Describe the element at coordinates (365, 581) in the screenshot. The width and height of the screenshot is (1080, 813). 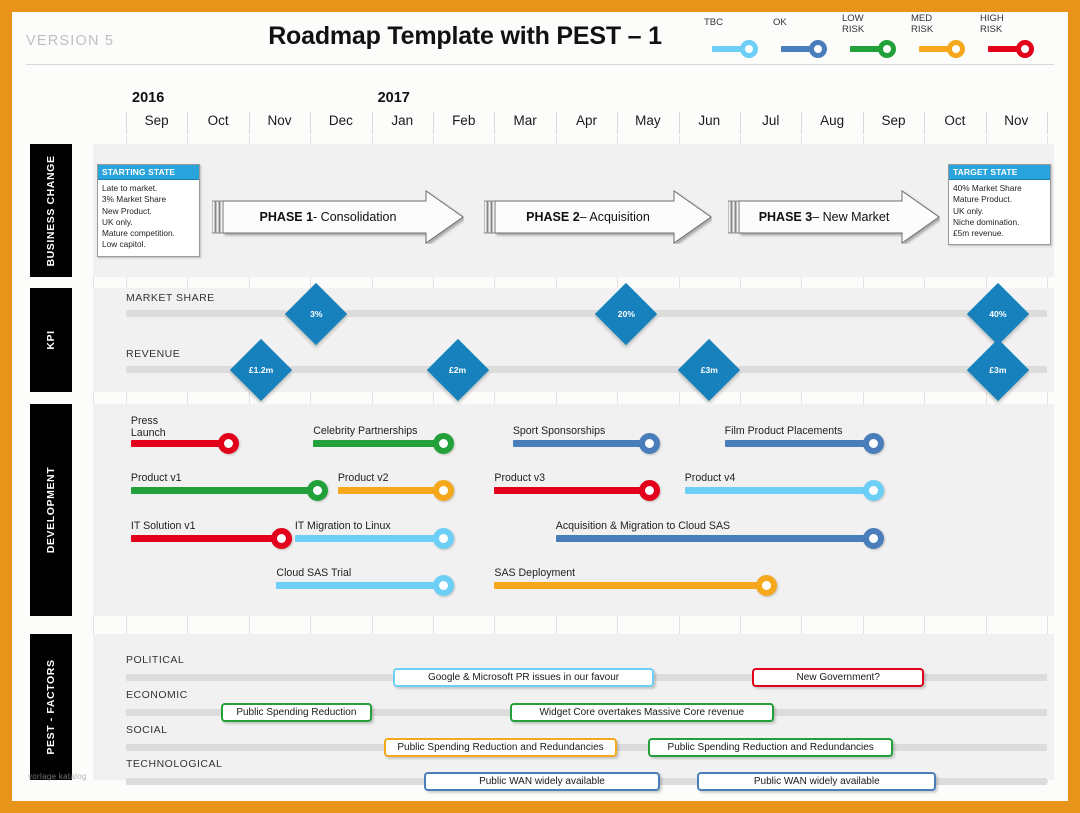
I see `development-item: Cloud SAS Trial` at that location.